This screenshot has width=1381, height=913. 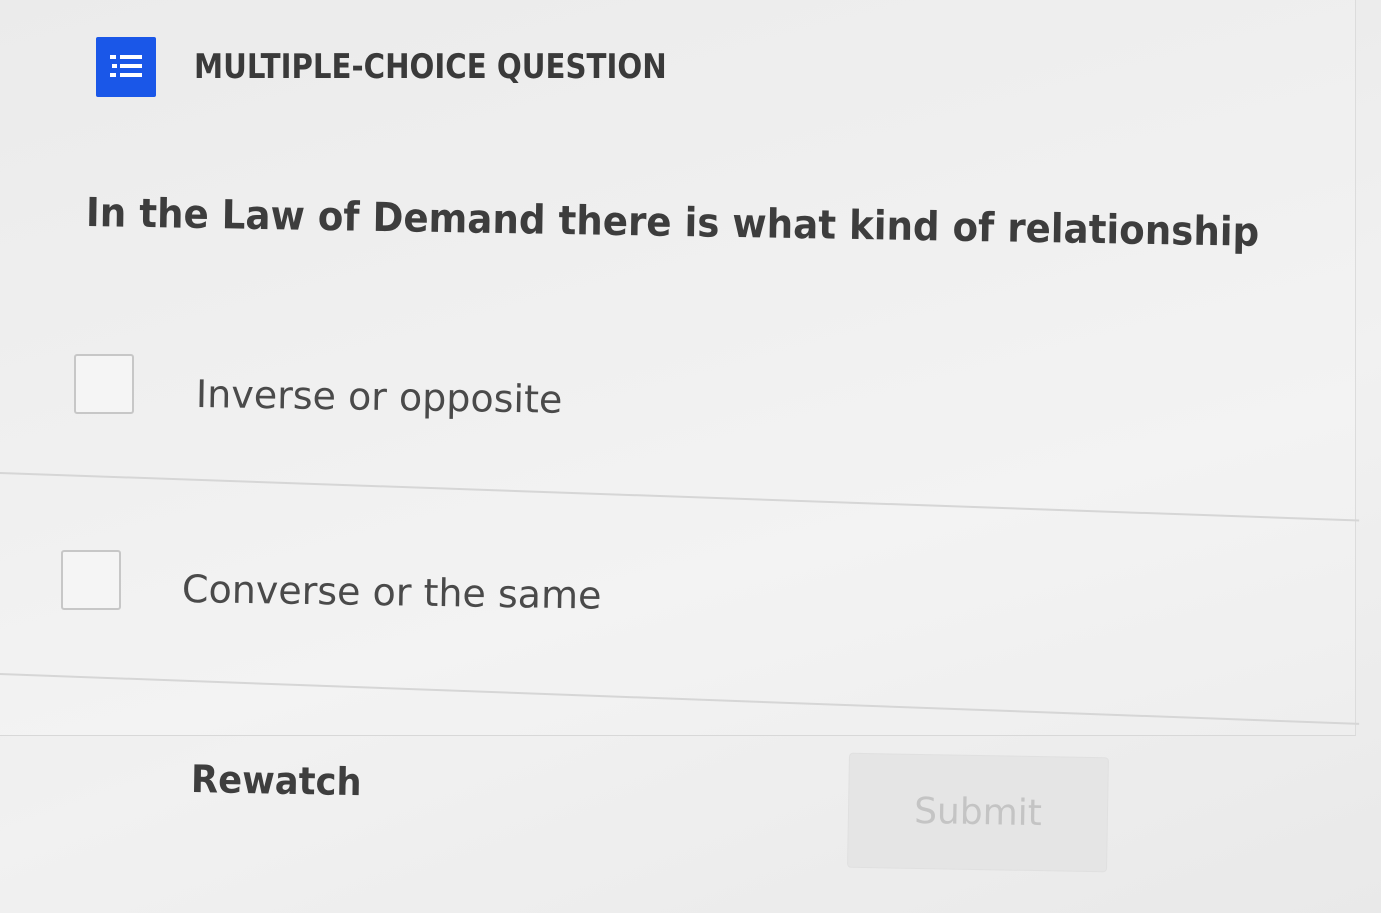 I want to click on answer-option-label: Converse or the same, so click(x=391, y=592).